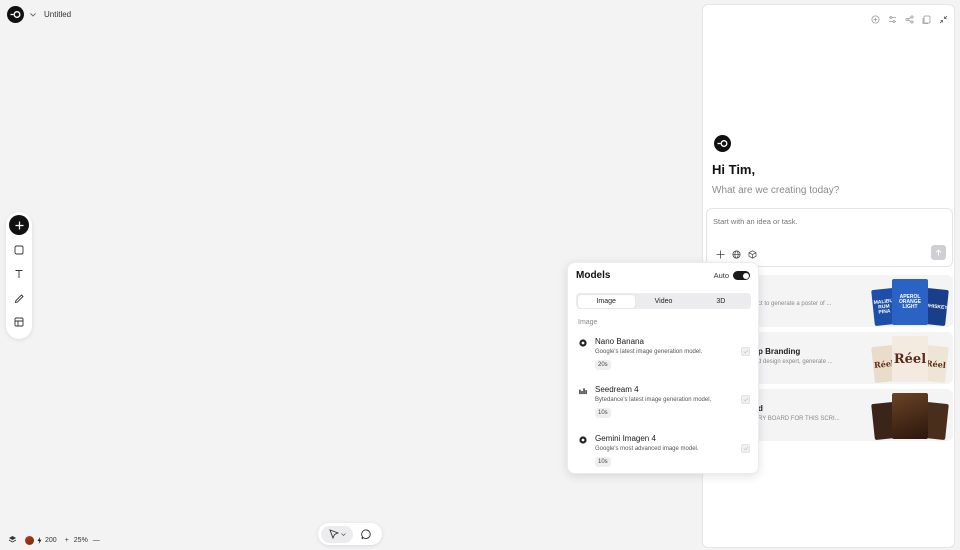 The image size is (960, 550). Describe the element at coordinates (720, 254) in the screenshot. I see `attach-plus-icon` at that location.